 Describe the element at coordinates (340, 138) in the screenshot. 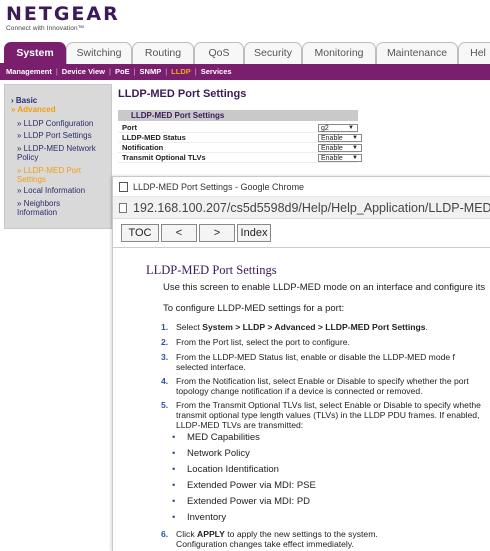

I see `lldp-med-status-select: Enable ▼` at that location.